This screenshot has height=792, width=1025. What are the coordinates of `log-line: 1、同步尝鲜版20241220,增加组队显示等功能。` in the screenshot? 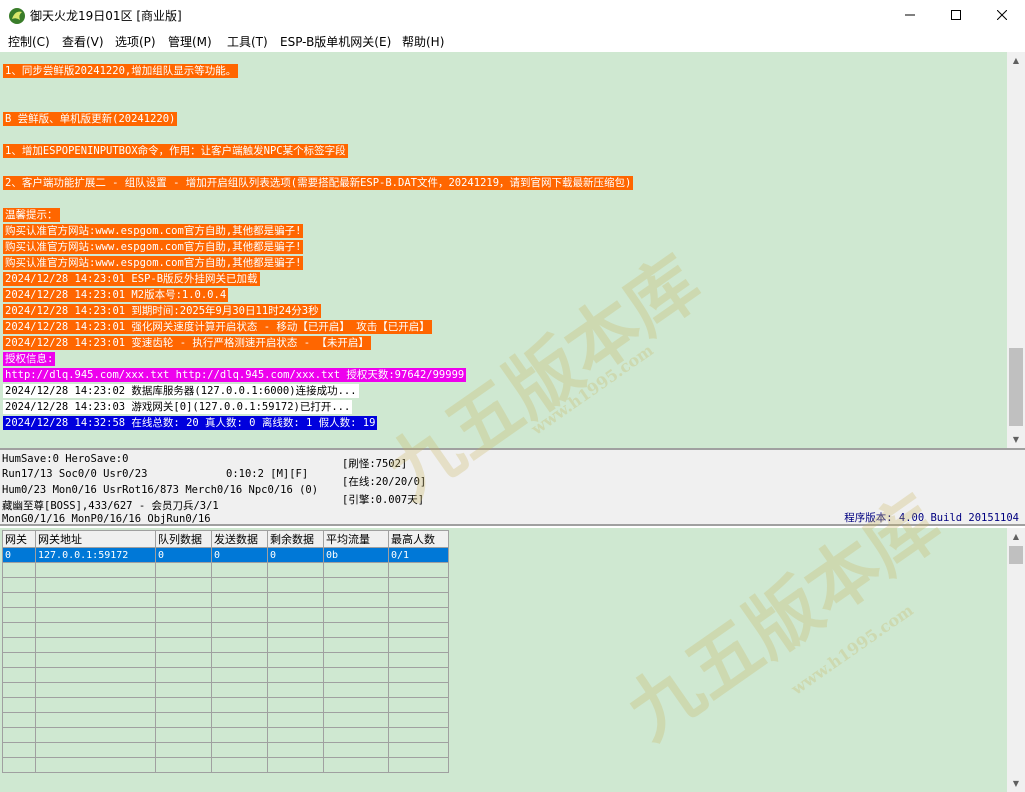 It's located at (121, 71).